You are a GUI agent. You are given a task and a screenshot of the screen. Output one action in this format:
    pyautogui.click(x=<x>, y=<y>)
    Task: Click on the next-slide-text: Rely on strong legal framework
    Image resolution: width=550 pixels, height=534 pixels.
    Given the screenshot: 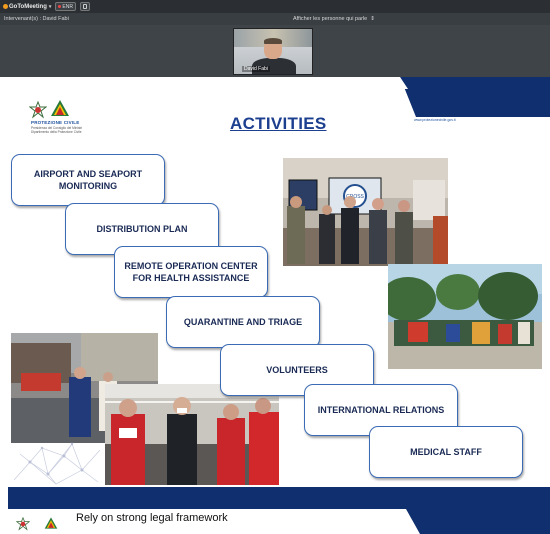 What is the action you would take?
    pyautogui.click(x=152, y=518)
    